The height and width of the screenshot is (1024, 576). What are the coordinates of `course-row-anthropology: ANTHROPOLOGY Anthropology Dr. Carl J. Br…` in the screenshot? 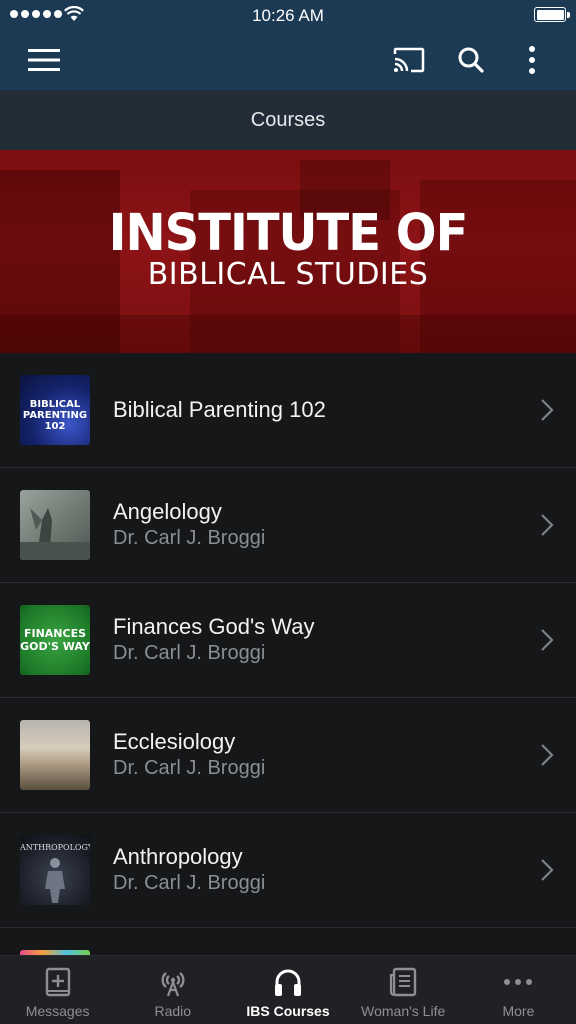 It's located at (288, 870).